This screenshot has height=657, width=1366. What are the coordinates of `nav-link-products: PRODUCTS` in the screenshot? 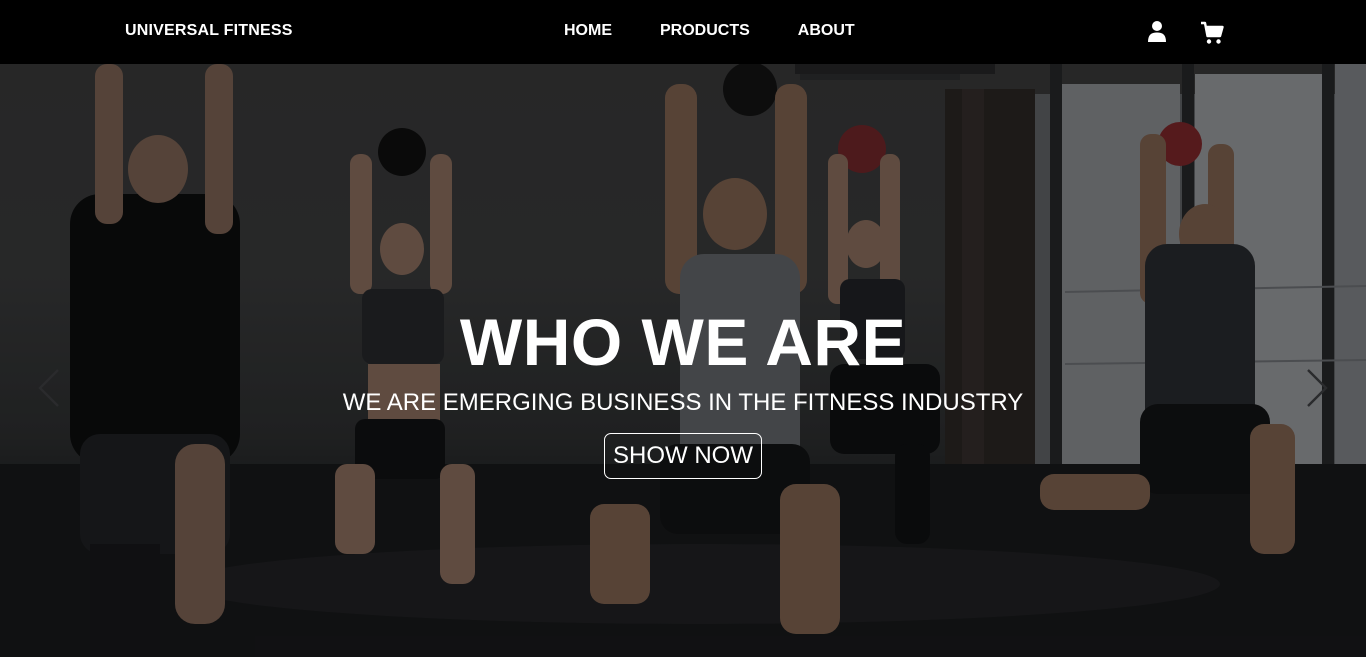 It's located at (705, 31).